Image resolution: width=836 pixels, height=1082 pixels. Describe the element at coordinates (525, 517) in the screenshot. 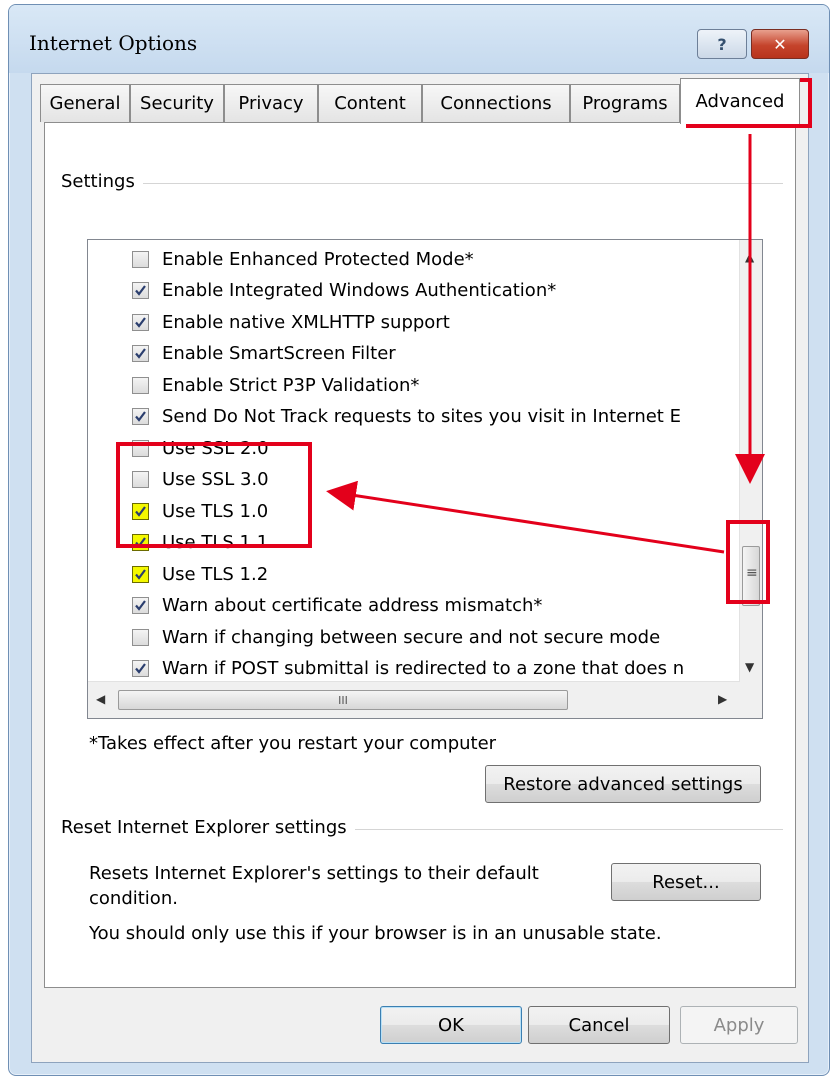

I see `left-arrow-icon` at that location.